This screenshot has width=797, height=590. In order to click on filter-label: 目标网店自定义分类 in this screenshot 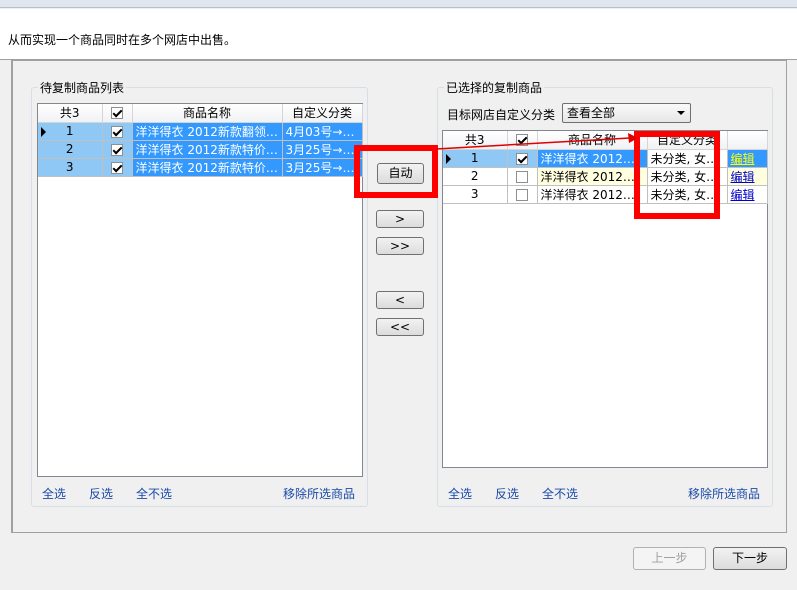, I will do `click(501, 115)`.